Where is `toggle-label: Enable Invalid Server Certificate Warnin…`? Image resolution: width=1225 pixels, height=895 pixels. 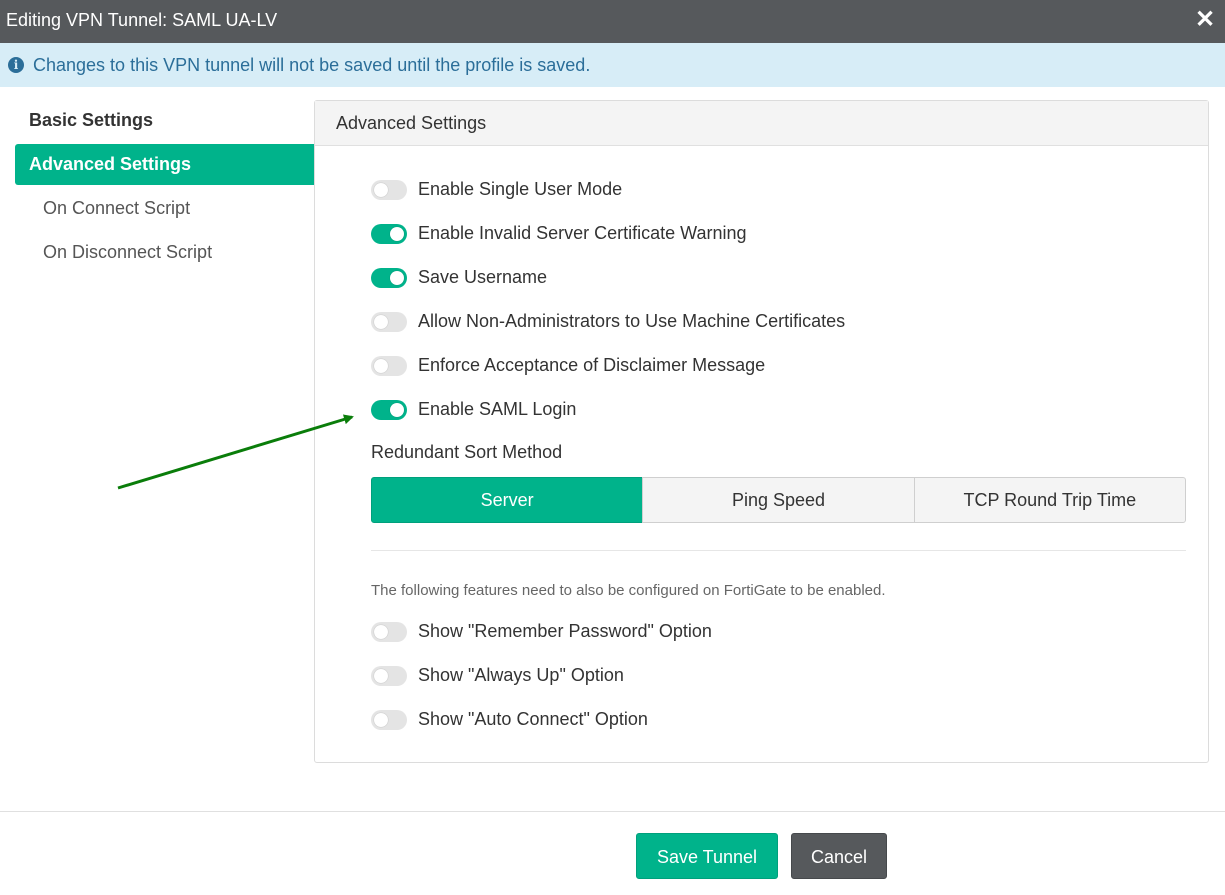
toggle-label: Enable Invalid Server Certificate Warnin… is located at coordinates (582, 233).